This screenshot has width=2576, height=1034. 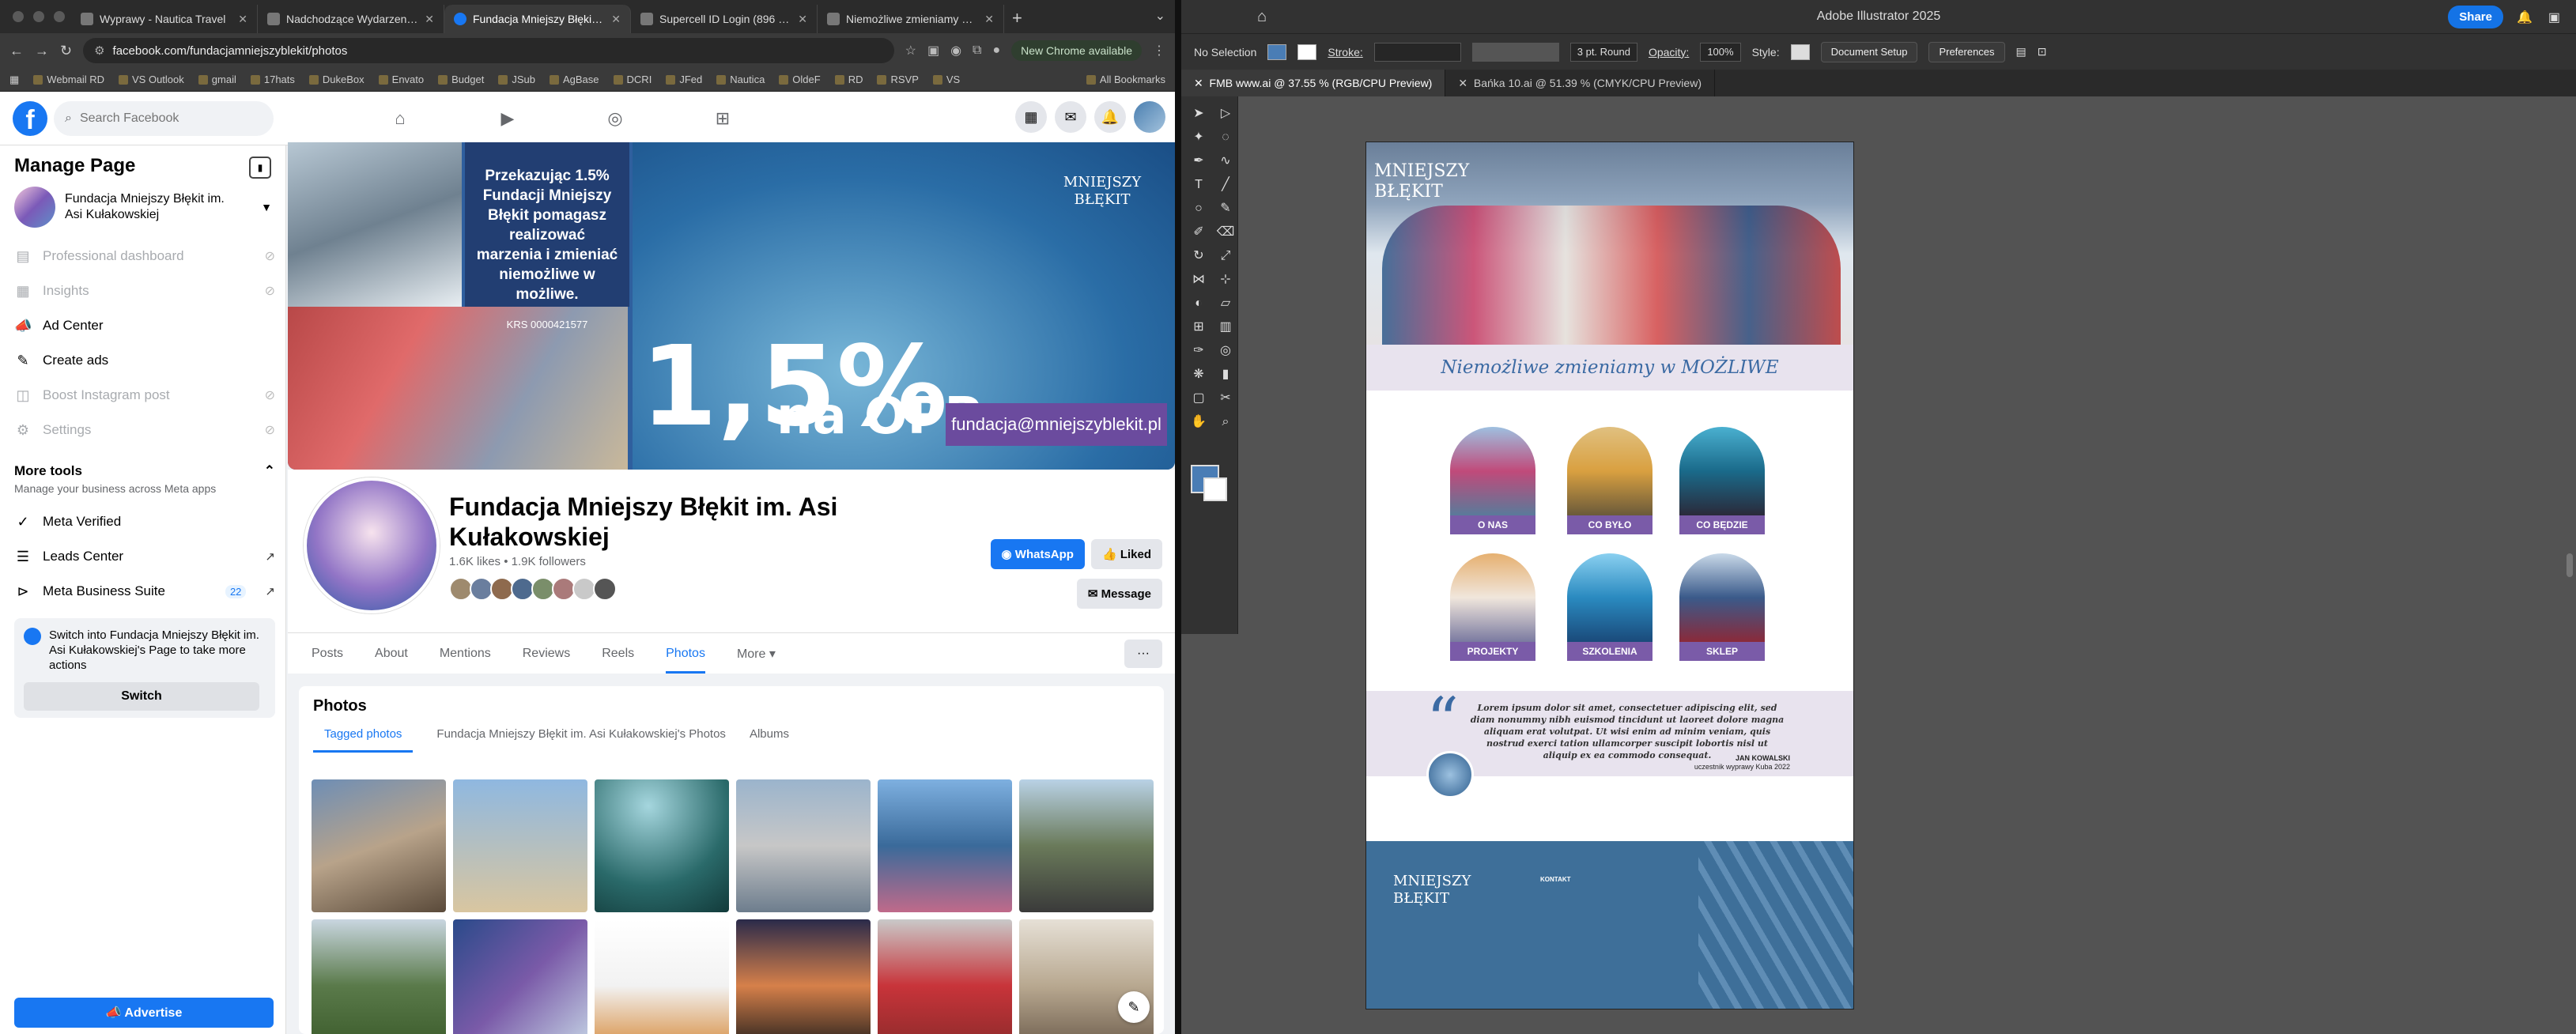 I want to click on bookmark: RSVP, so click(x=898, y=79).